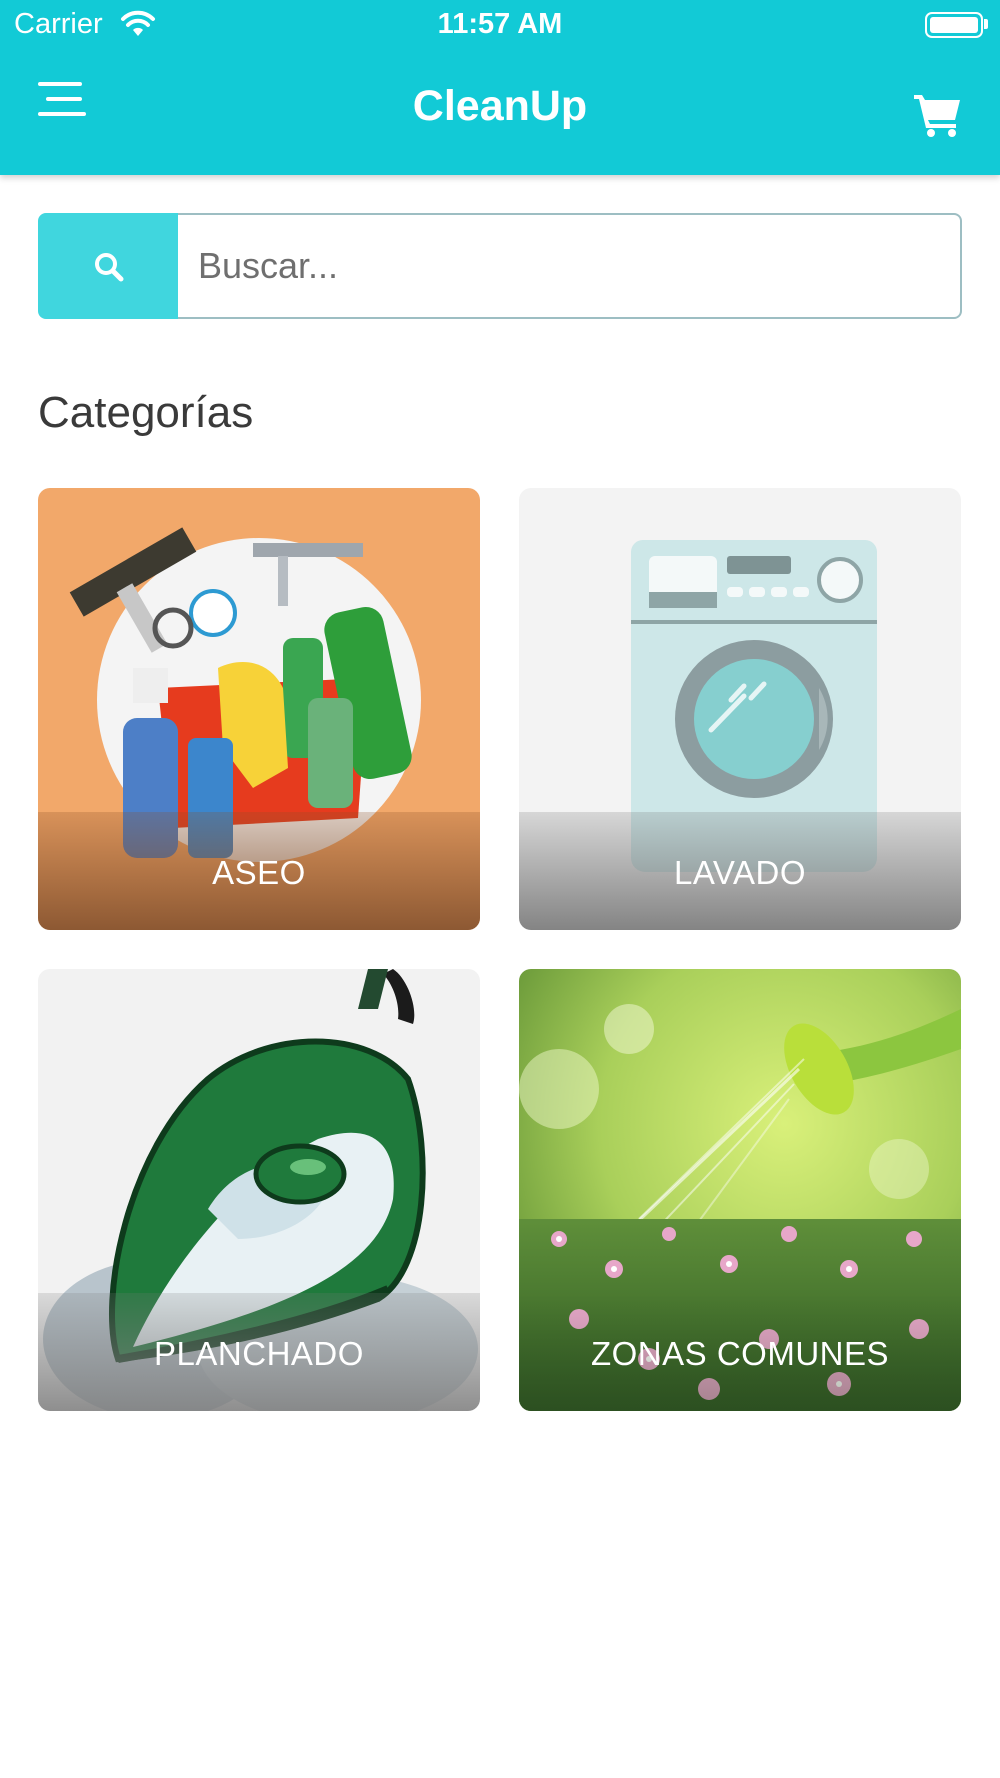 This screenshot has height=1778, width=1000. I want to click on shopping-cart-icon, so click(938, 114).